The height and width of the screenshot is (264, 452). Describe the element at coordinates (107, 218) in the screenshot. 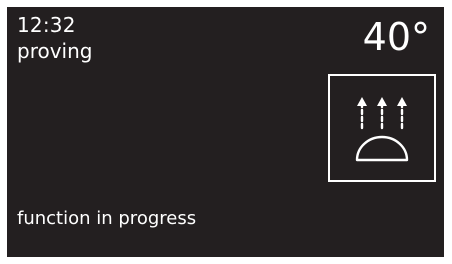

I see `status-message: function in progress` at that location.